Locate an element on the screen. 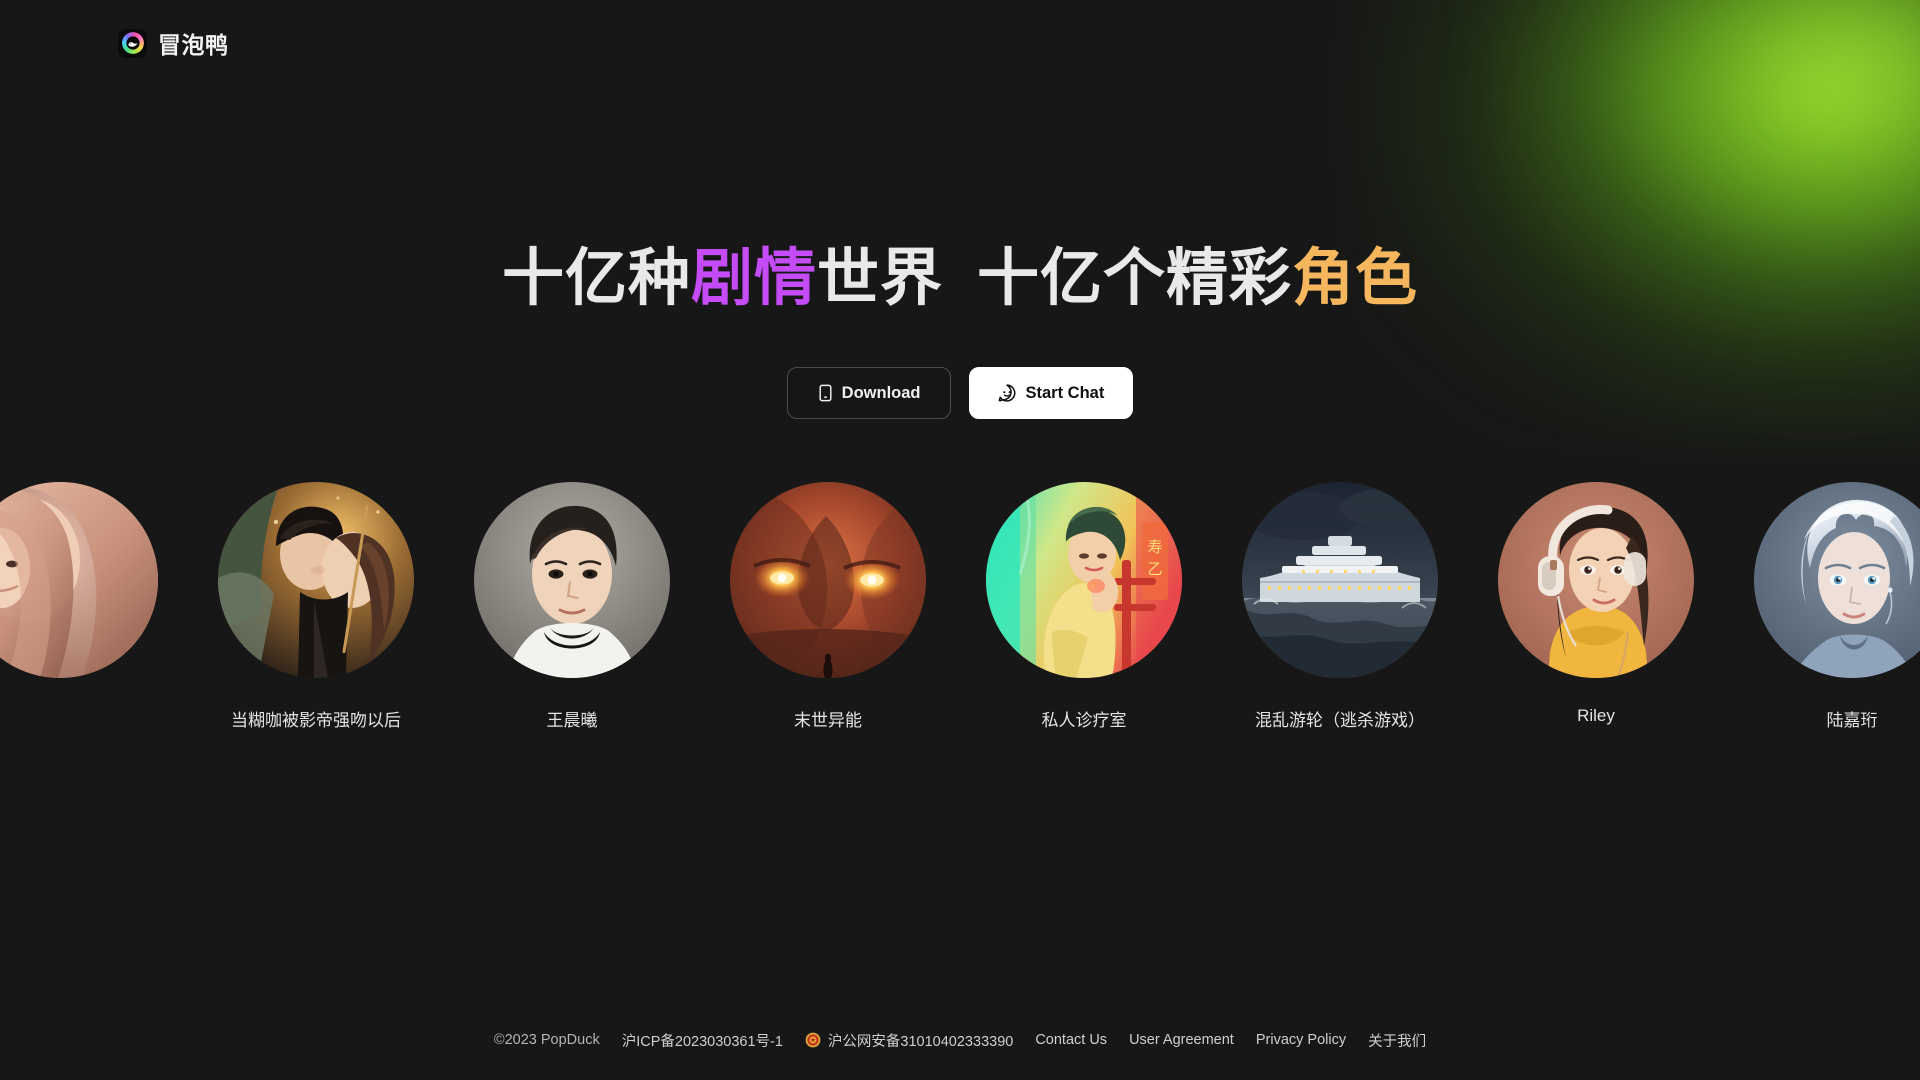 The image size is (1920, 1080). cruise-ship-storm-art is located at coordinates (1340, 580).